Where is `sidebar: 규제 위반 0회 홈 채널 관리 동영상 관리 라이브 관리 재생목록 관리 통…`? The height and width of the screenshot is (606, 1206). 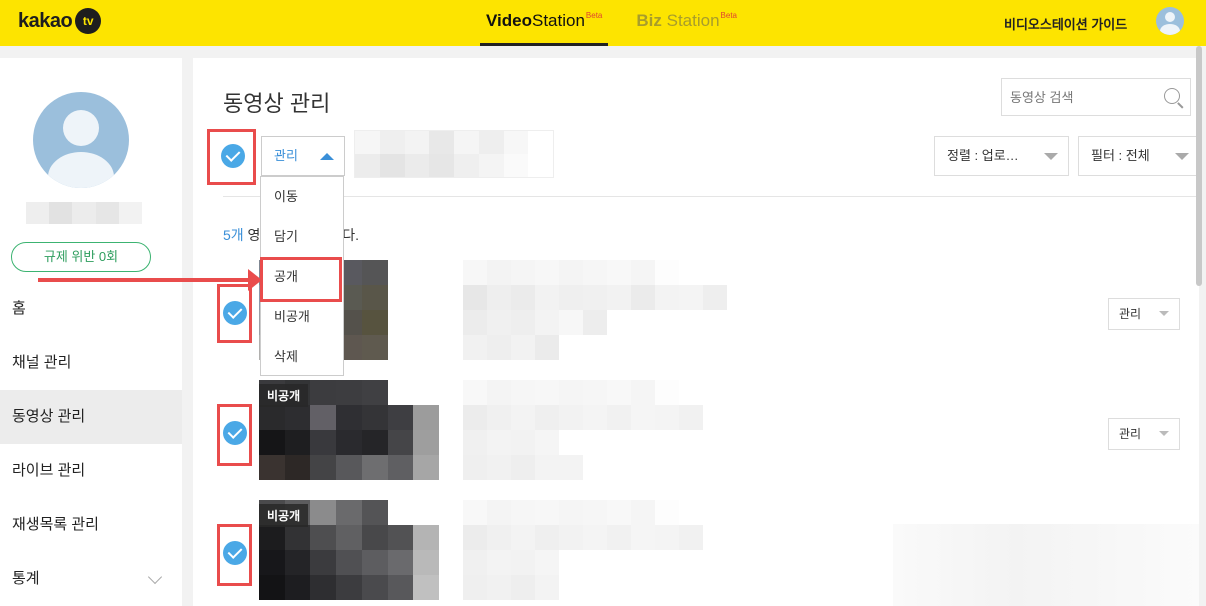
sidebar: 규제 위반 0회 홈 채널 관리 동영상 관리 라이브 관리 재생목록 관리 통… is located at coordinates (91, 332).